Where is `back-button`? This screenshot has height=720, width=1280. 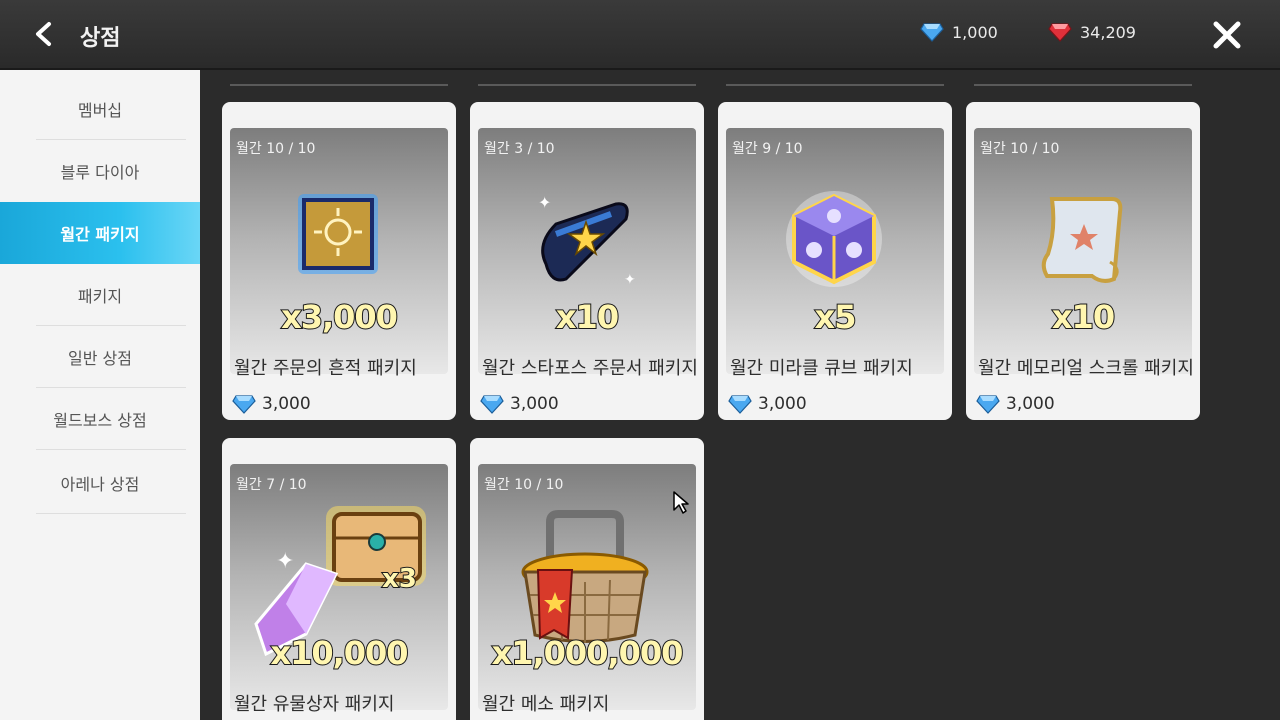
back-button is located at coordinates (44, 34).